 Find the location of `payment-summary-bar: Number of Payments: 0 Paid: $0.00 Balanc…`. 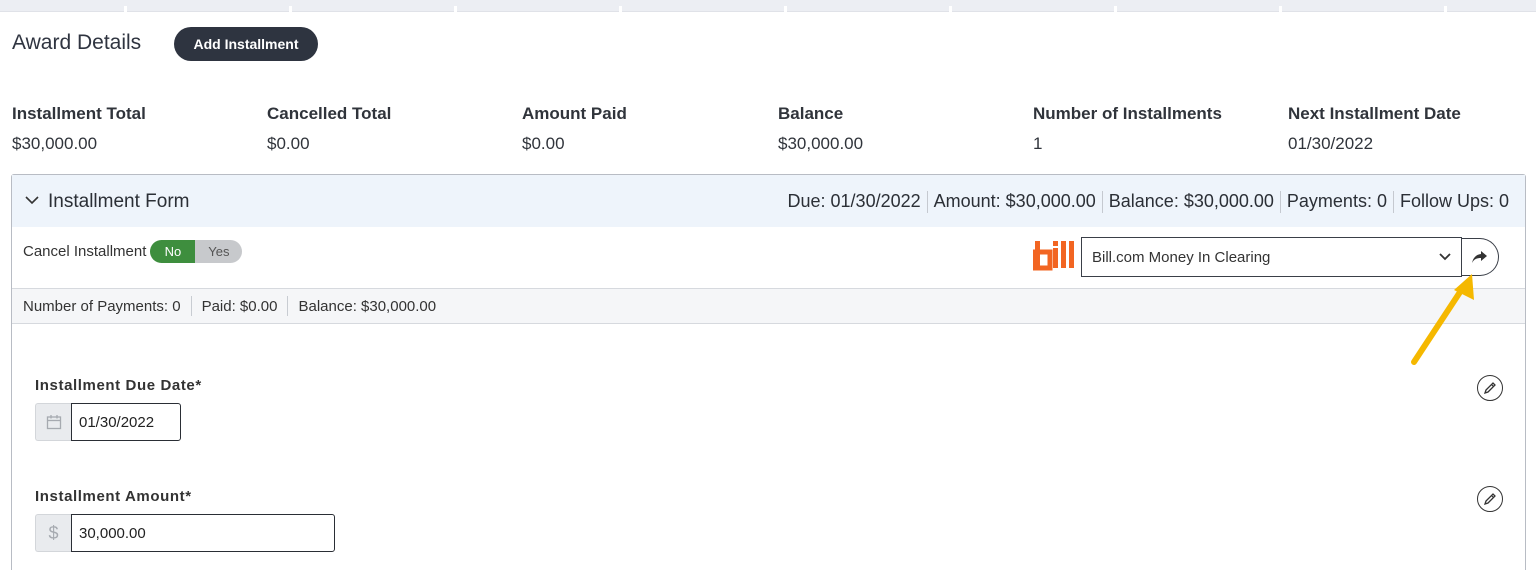

payment-summary-bar: Number of Payments: 0 Paid: $0.00 Balanc… is located at coordinates (768, 306).